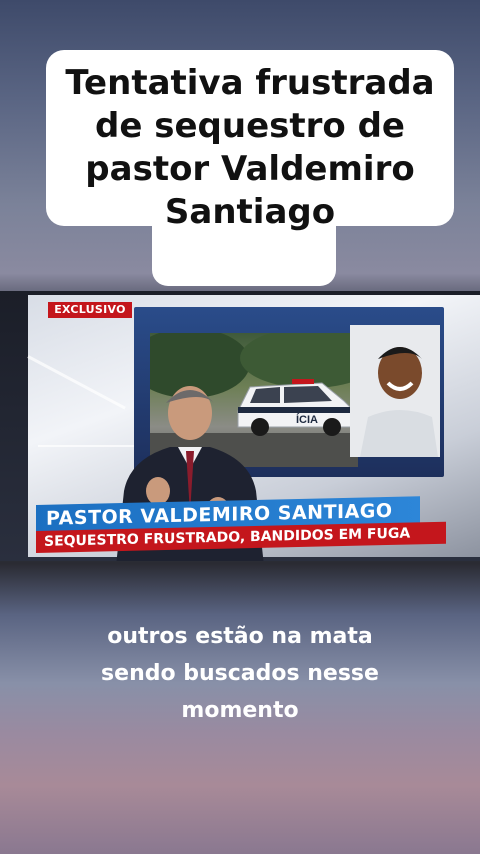 Image resolution: width=480 pixels, height=854 pixels. Describe the element at coordinates (250, 83) in the screenshot. I see `title-line: Tentativa frustrada` at that location.